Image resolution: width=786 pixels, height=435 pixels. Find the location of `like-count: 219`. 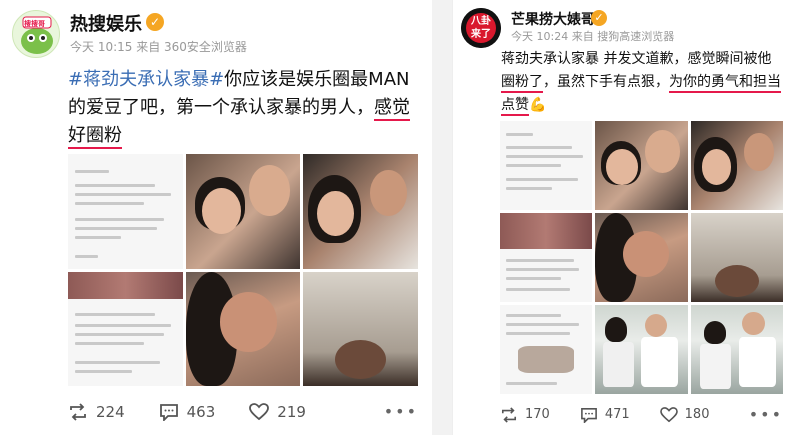

like-count: 219 is located at coordinates (291, 411).